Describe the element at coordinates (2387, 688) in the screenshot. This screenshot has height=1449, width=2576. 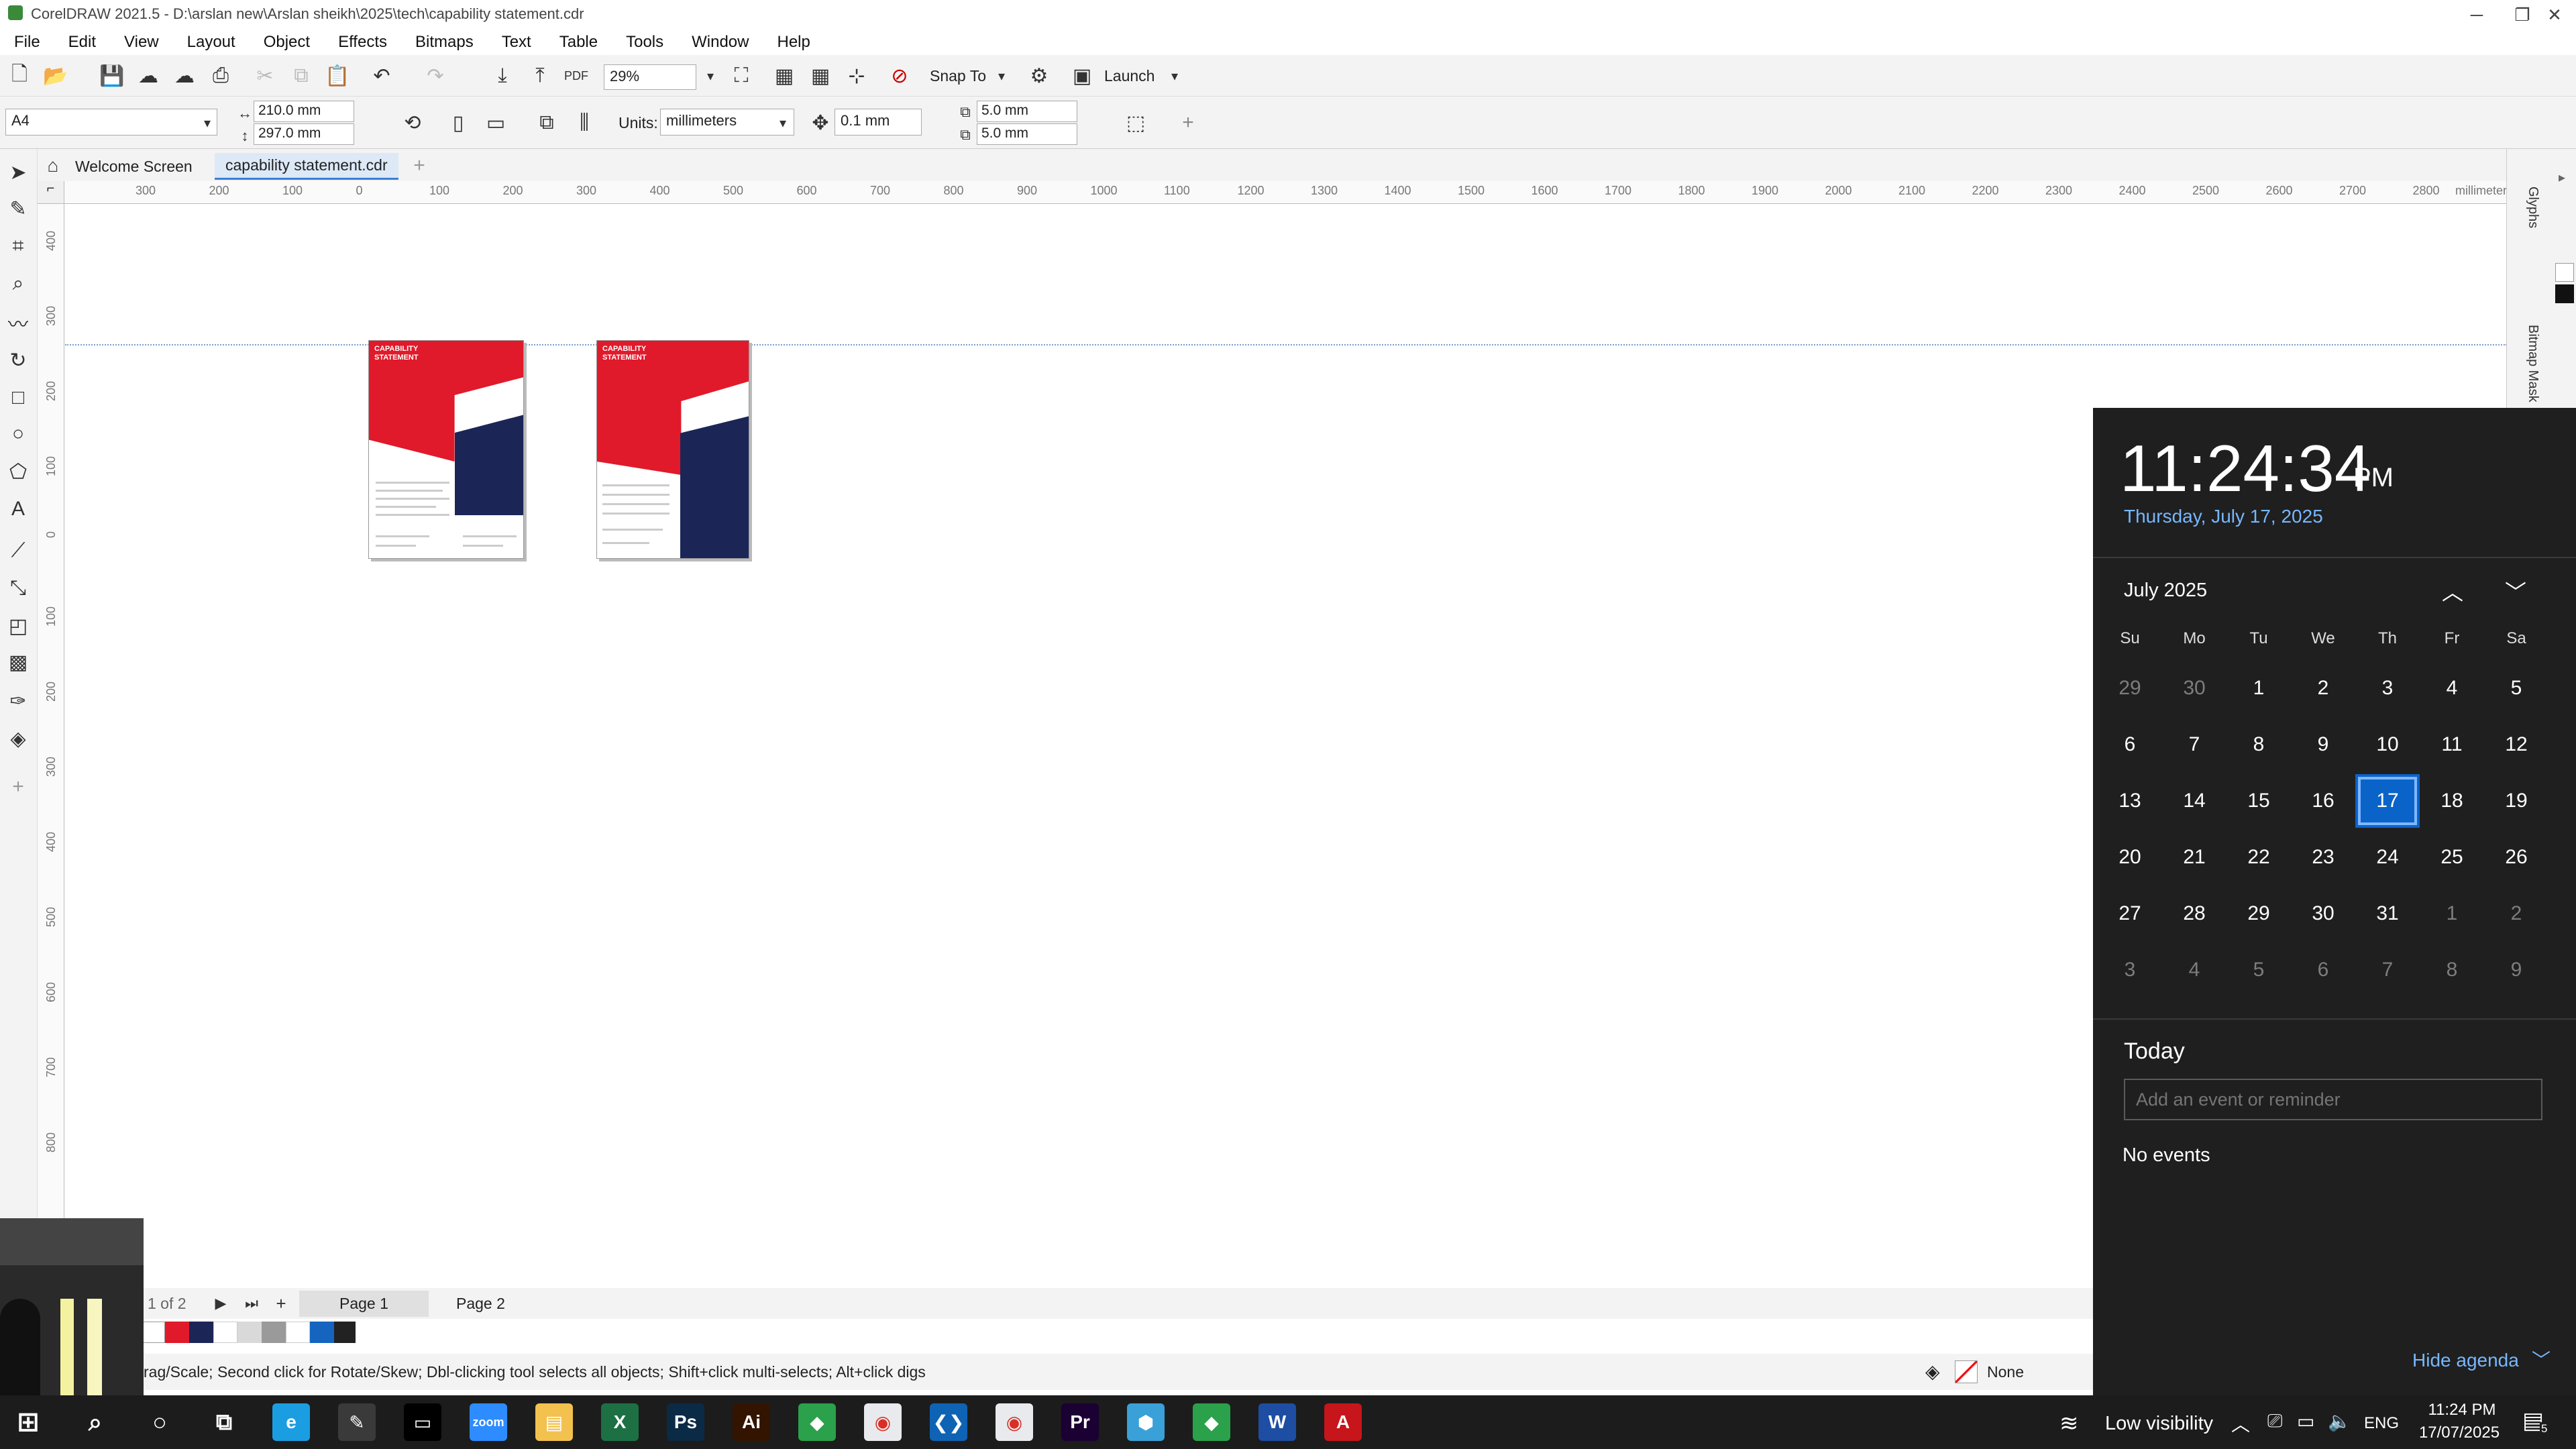
I see `calendar-day: 3` at that location.